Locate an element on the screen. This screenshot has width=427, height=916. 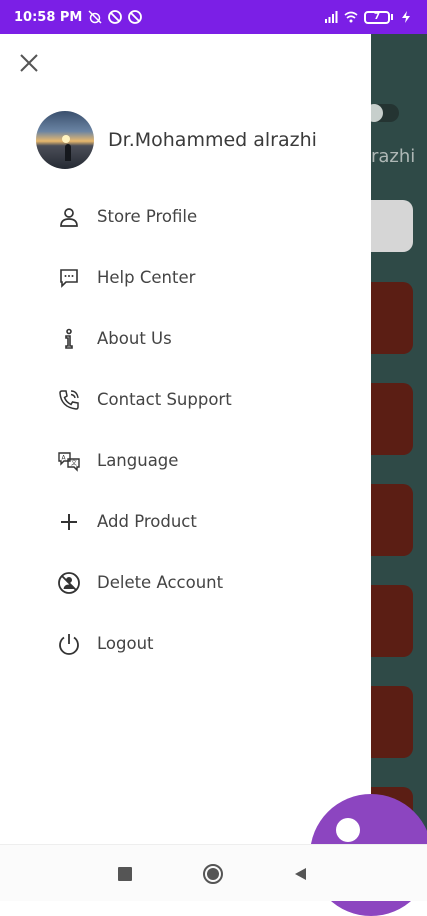
menu-item-label: Delete Account is located at coordinates (160, 582).